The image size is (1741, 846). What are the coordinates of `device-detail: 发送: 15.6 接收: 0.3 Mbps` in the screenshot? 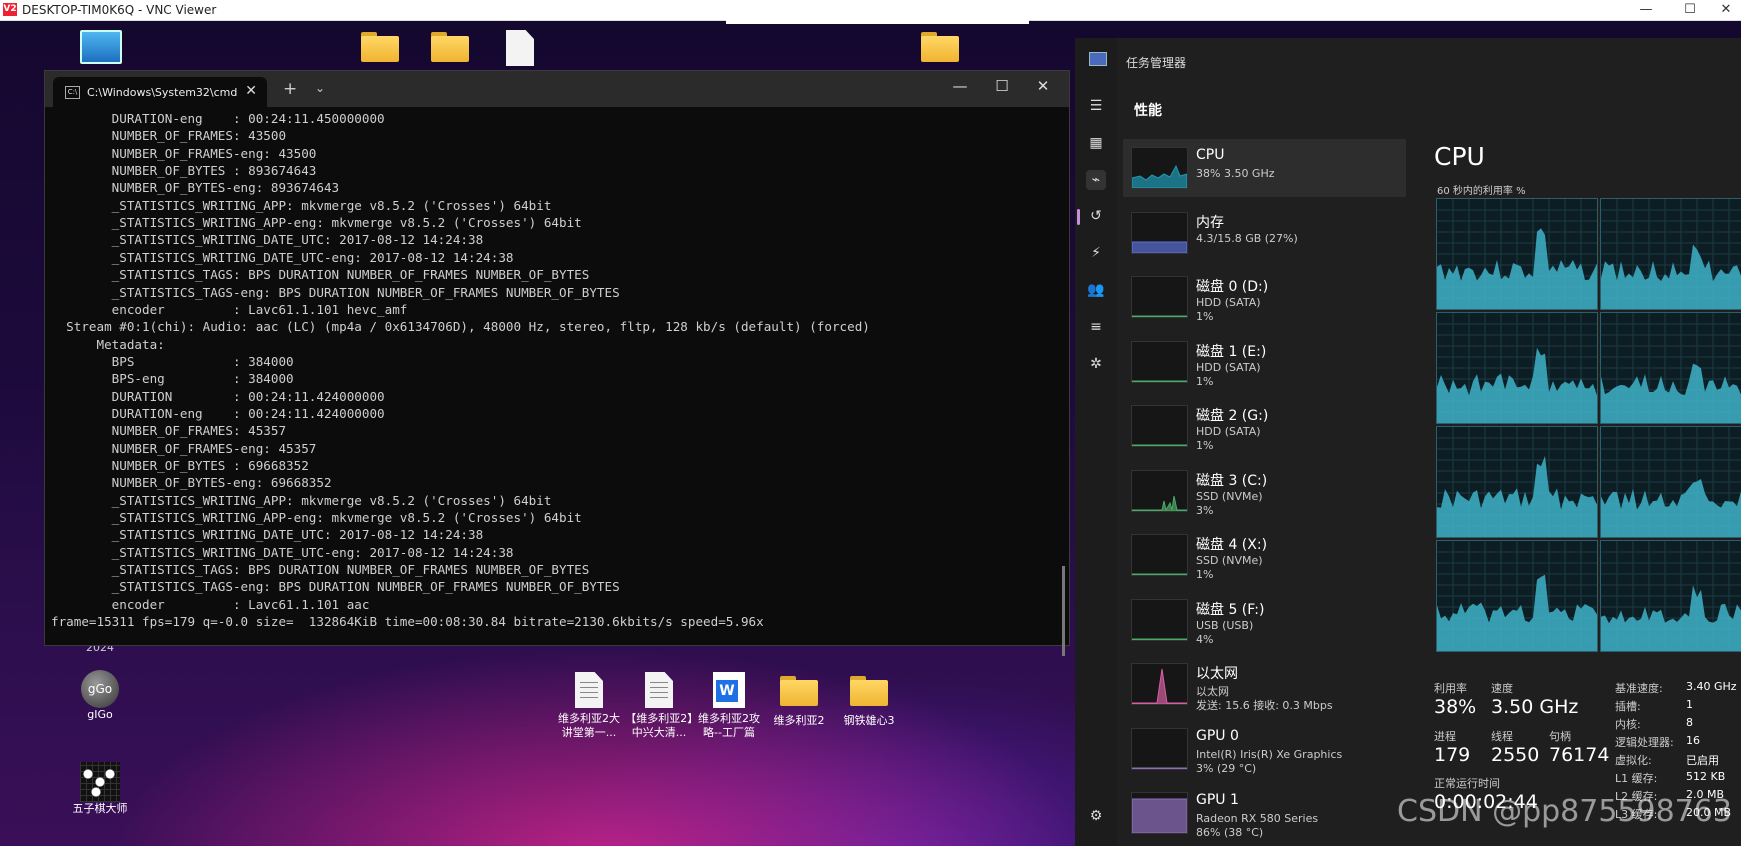 It's located at (1264, 705).